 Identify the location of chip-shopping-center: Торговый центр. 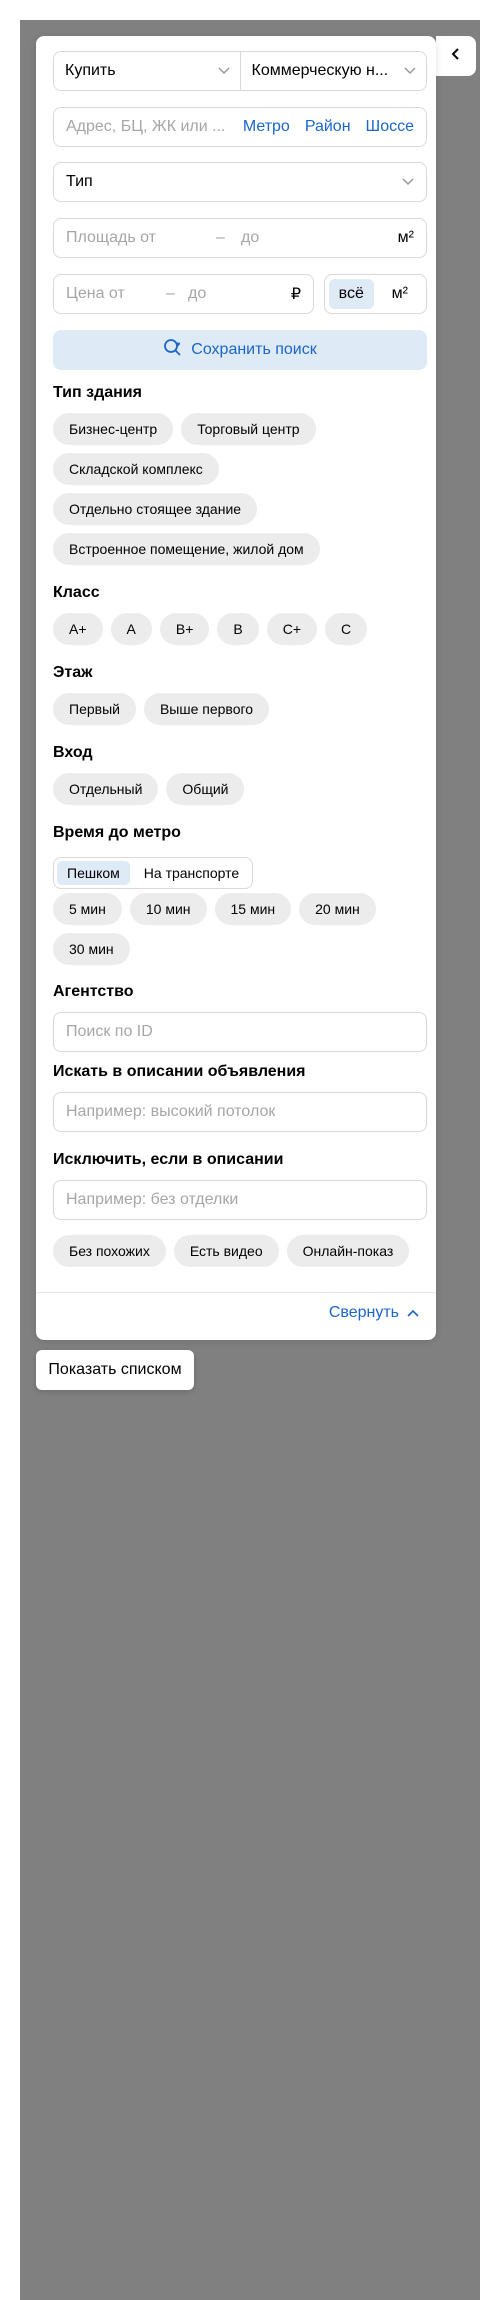
(248, 429).